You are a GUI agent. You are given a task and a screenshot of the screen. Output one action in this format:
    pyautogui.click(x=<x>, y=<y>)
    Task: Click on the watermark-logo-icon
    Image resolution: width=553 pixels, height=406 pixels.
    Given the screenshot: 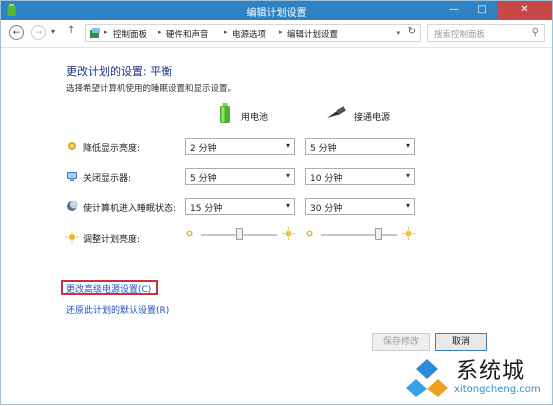 What is the action you would take?
    pyautogui.click(x=427, y=377)
    